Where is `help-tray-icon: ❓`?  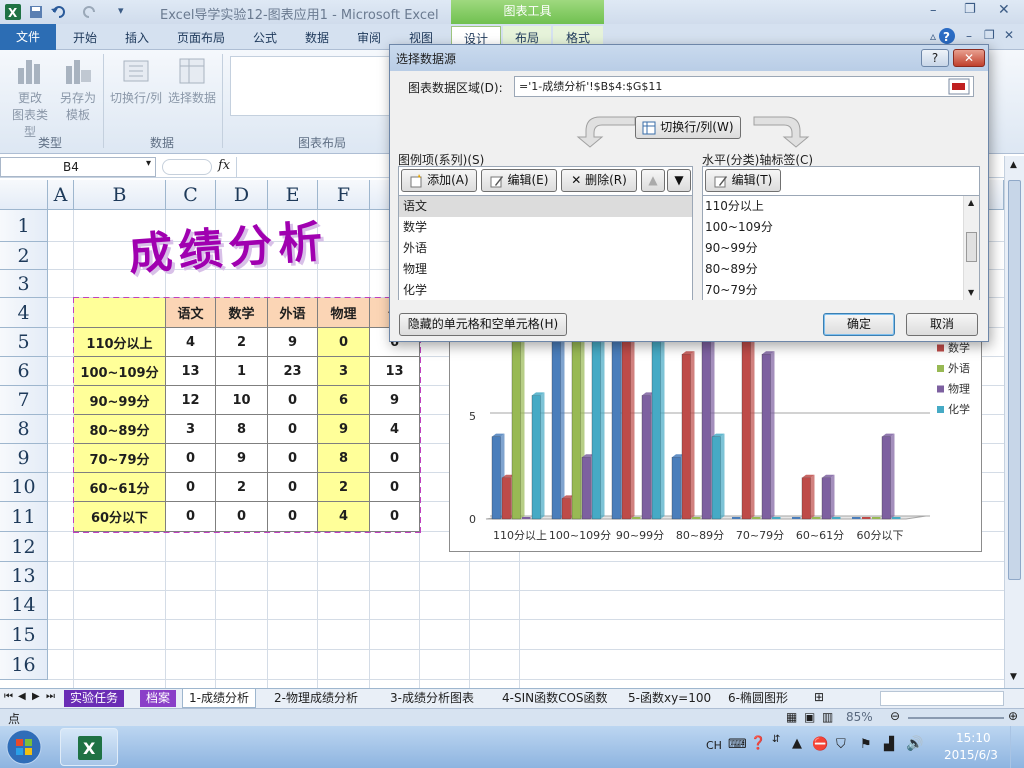 help-tray-icon: ❓ is located at coordinates (758, 743).